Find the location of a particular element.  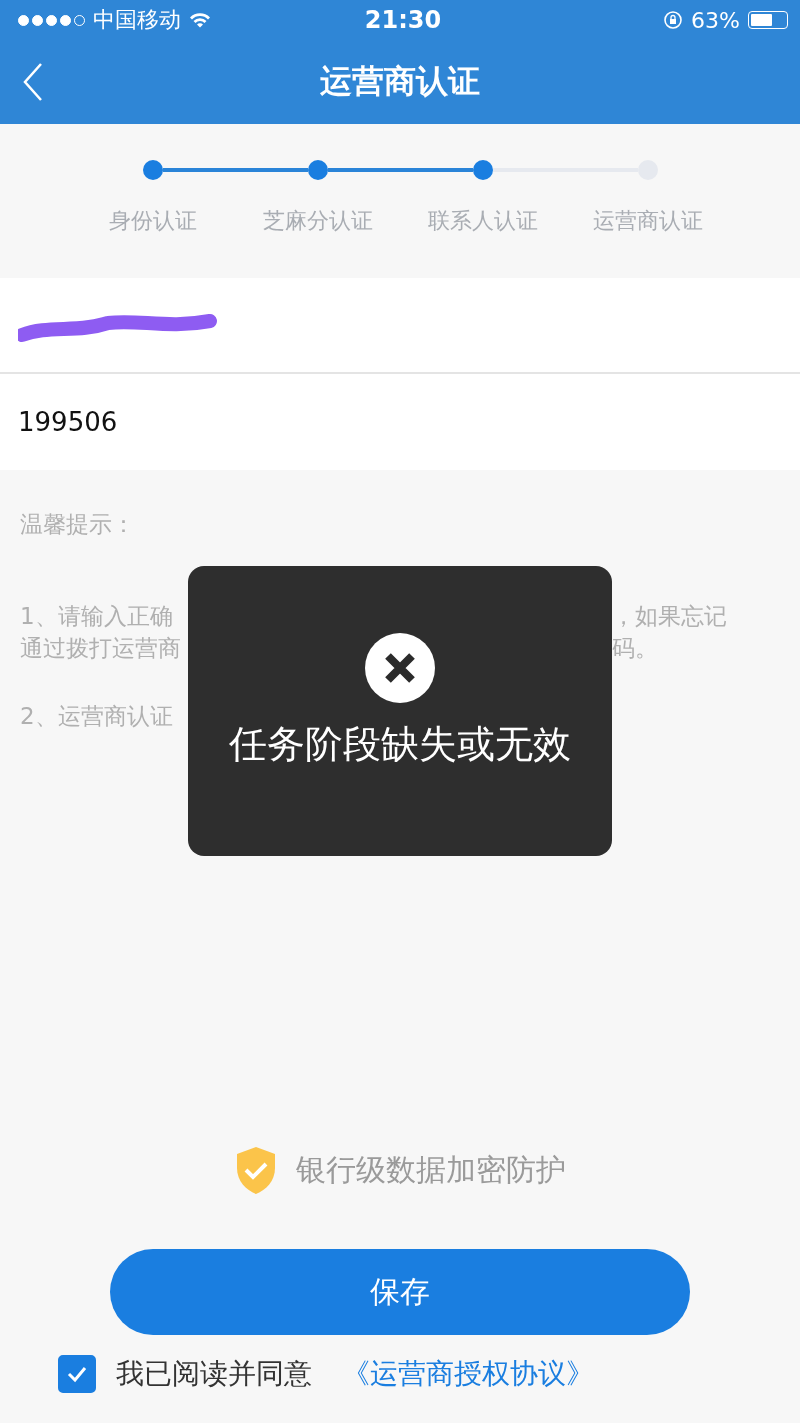

tip-text: 通过拨打运营商 is located at coordinates (101, 648).